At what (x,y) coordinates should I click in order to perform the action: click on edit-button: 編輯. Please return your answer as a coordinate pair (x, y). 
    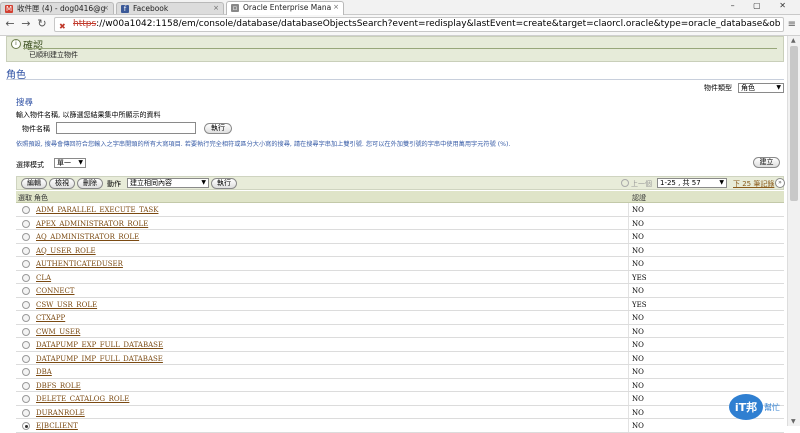
    Looking at the image, I should click on (34, 183).